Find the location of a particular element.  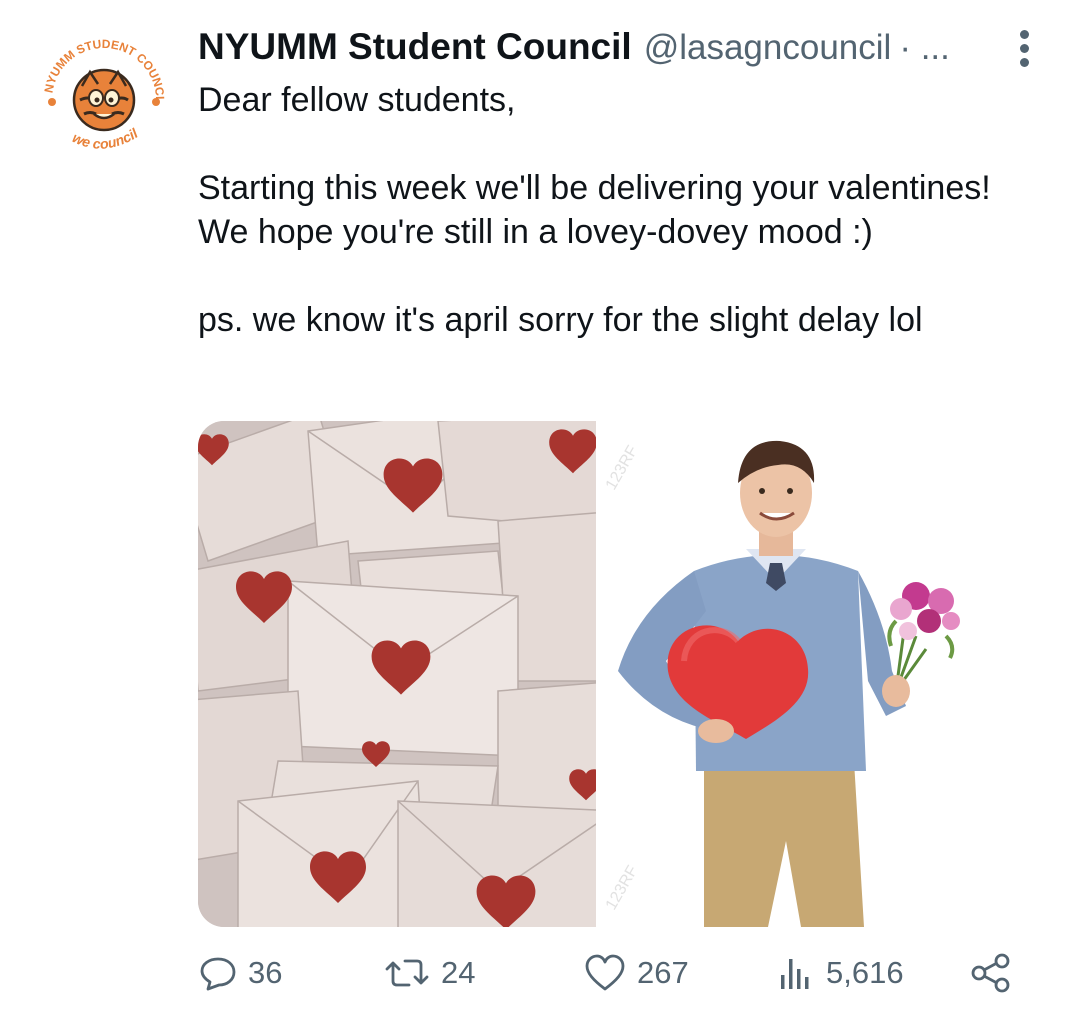

more-options-icon is located at coordinates (1024, 50).